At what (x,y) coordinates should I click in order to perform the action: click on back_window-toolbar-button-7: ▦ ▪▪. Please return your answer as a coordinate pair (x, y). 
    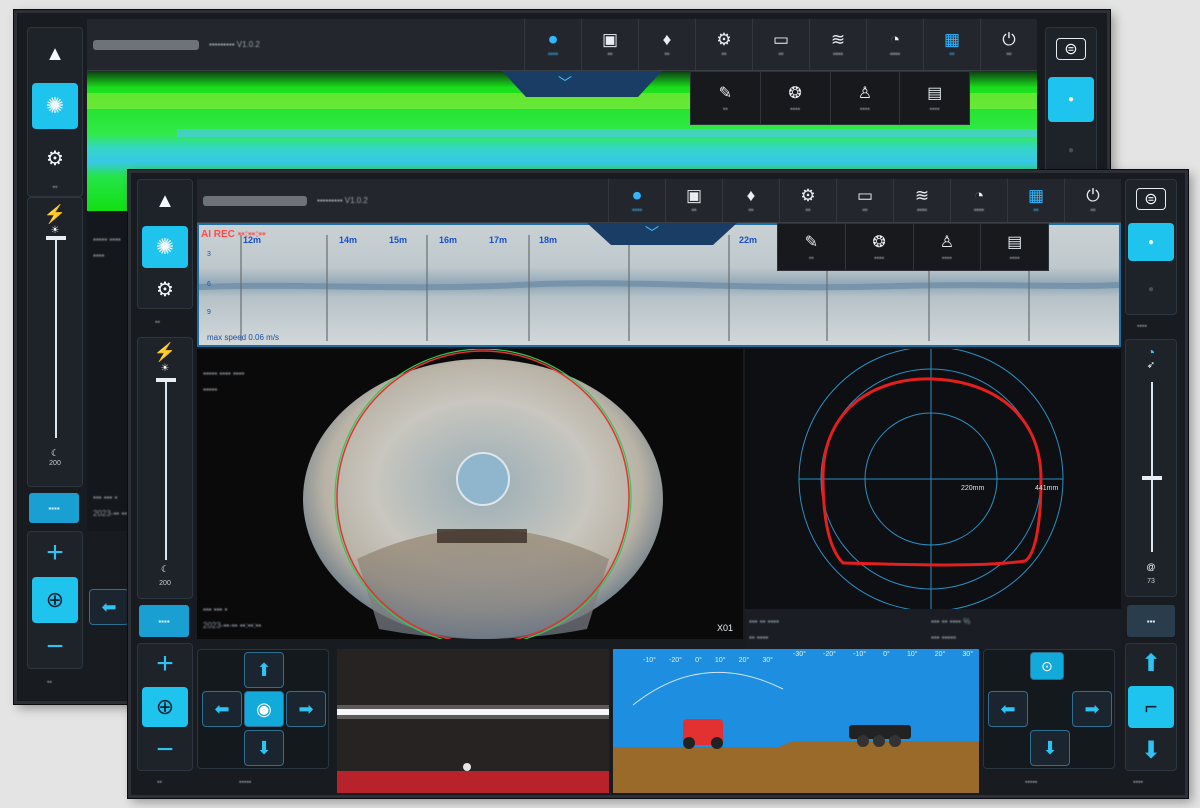
    Looking at the image, I should click on (951, 44).